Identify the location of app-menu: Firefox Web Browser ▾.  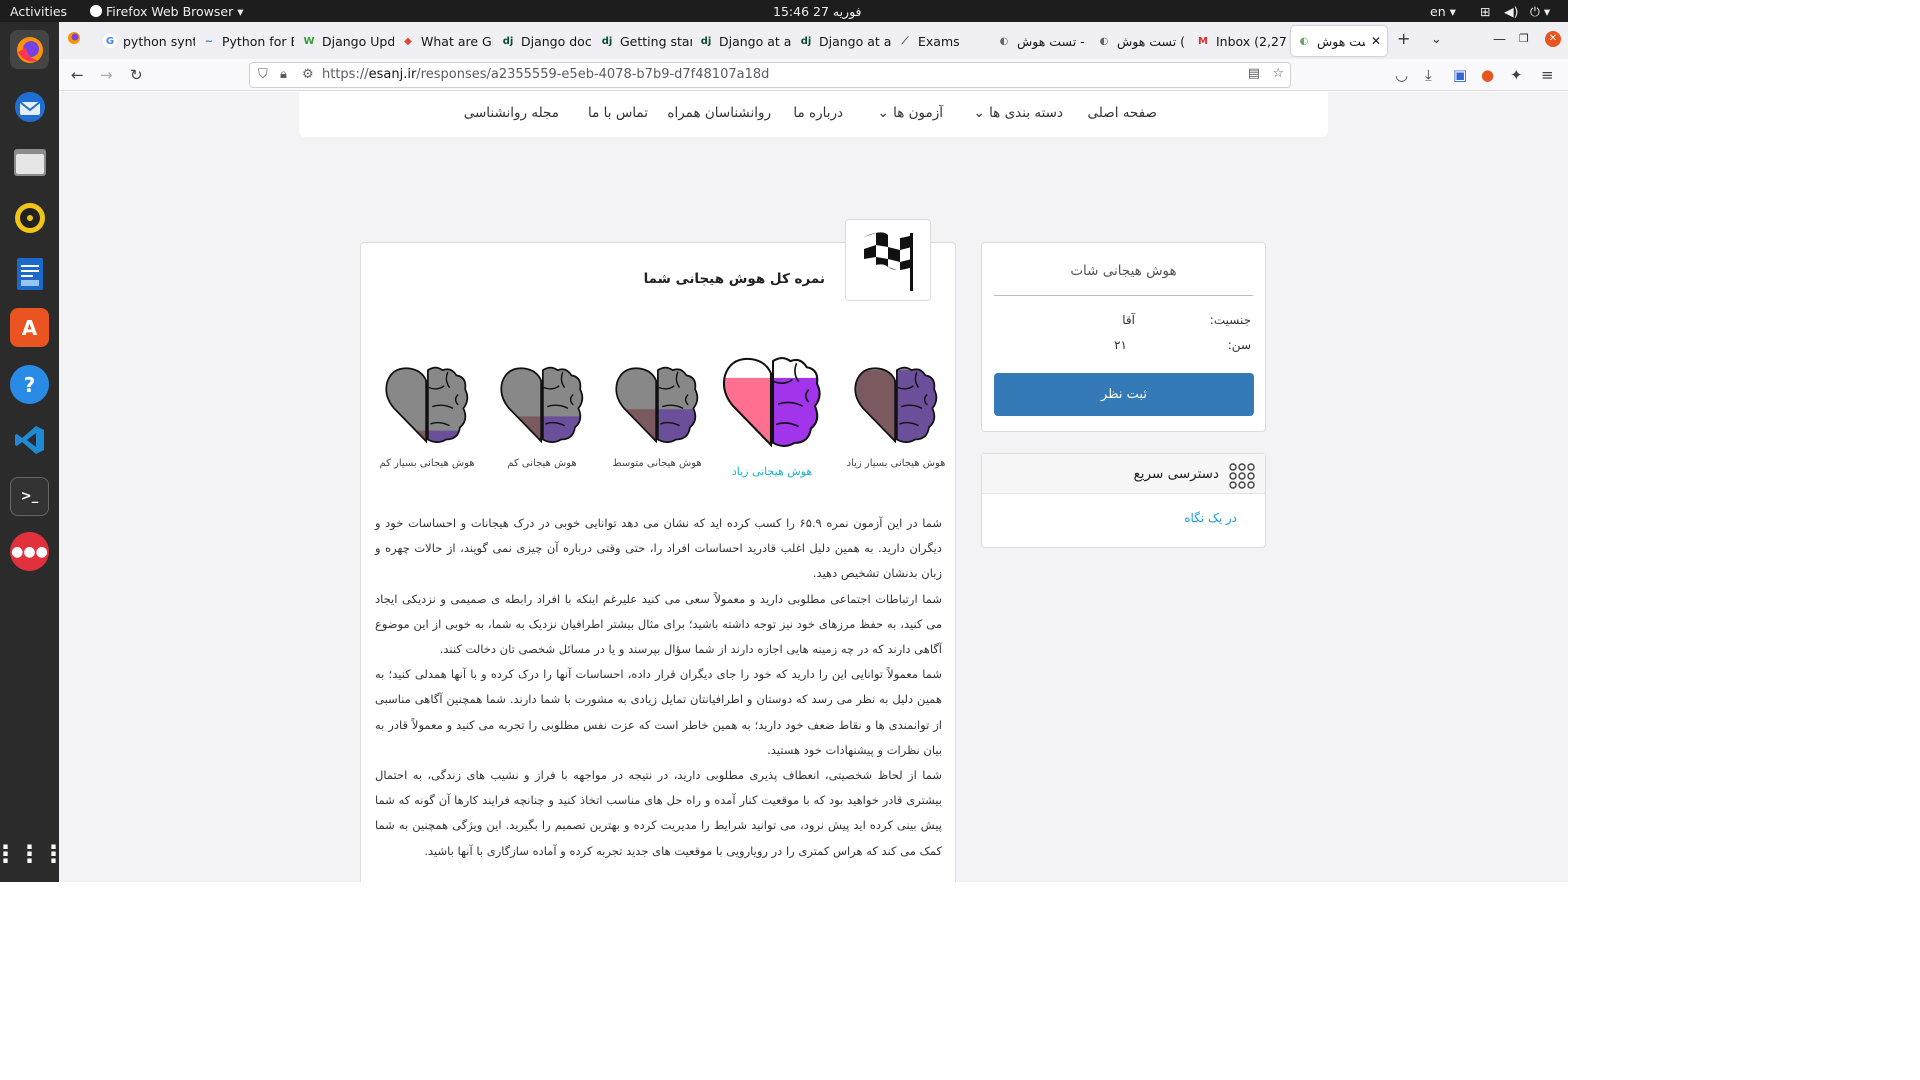
(167, 11).